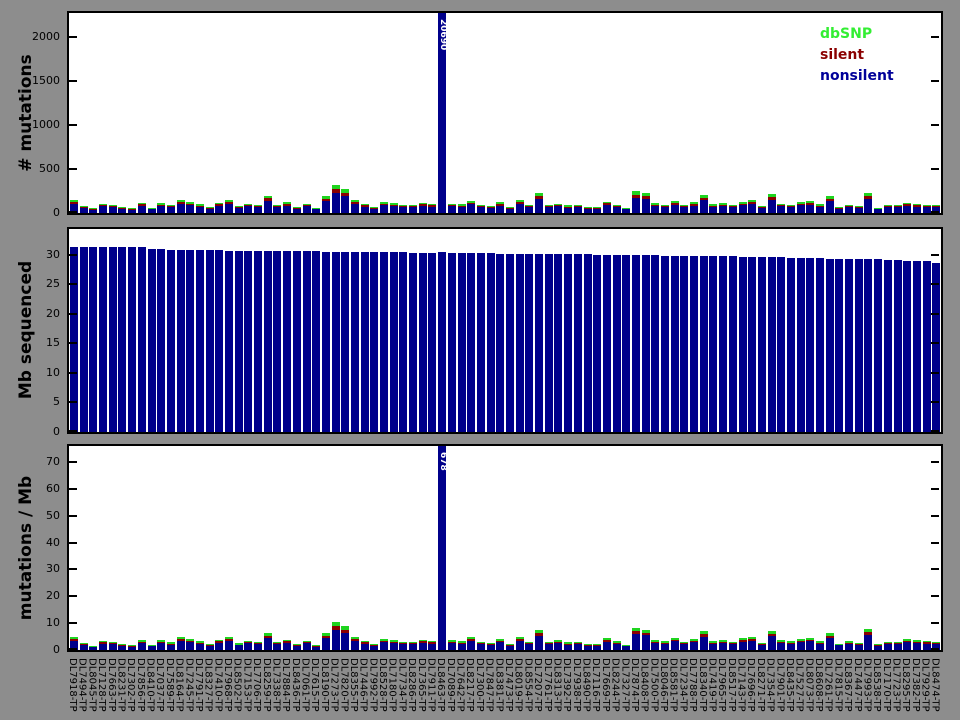 Image resolution: width=960 pixels, height=720 pixels. Describe the element at coordinates (842, 55) in the screenshot. I see `legend-item-silent: silent` at that location.